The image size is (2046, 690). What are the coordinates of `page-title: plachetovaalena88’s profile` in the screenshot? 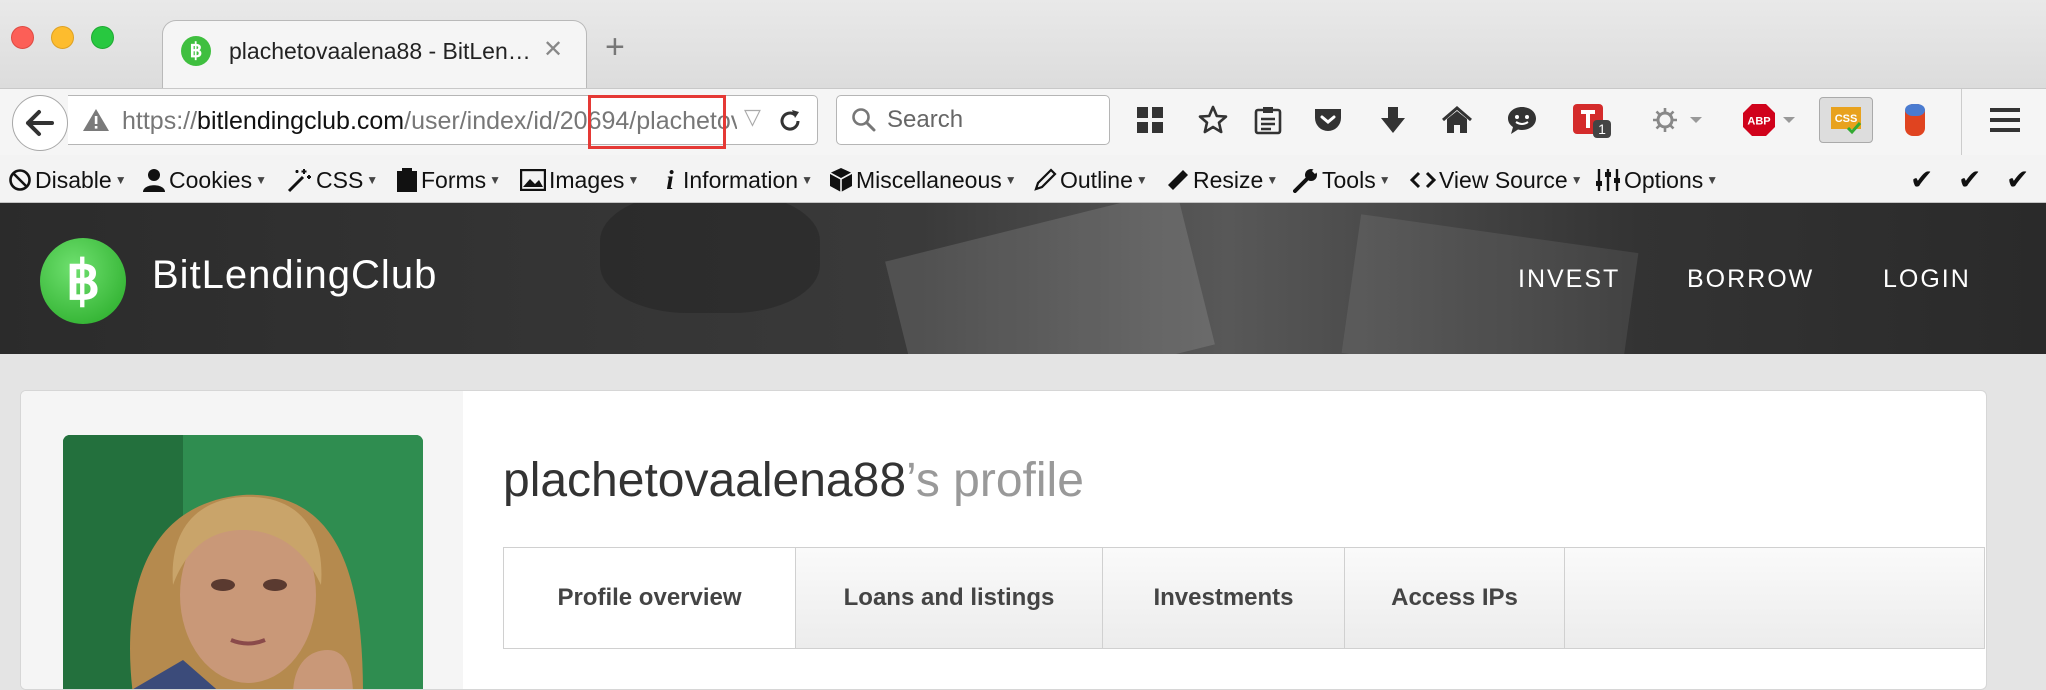 It's located at (793, 480).